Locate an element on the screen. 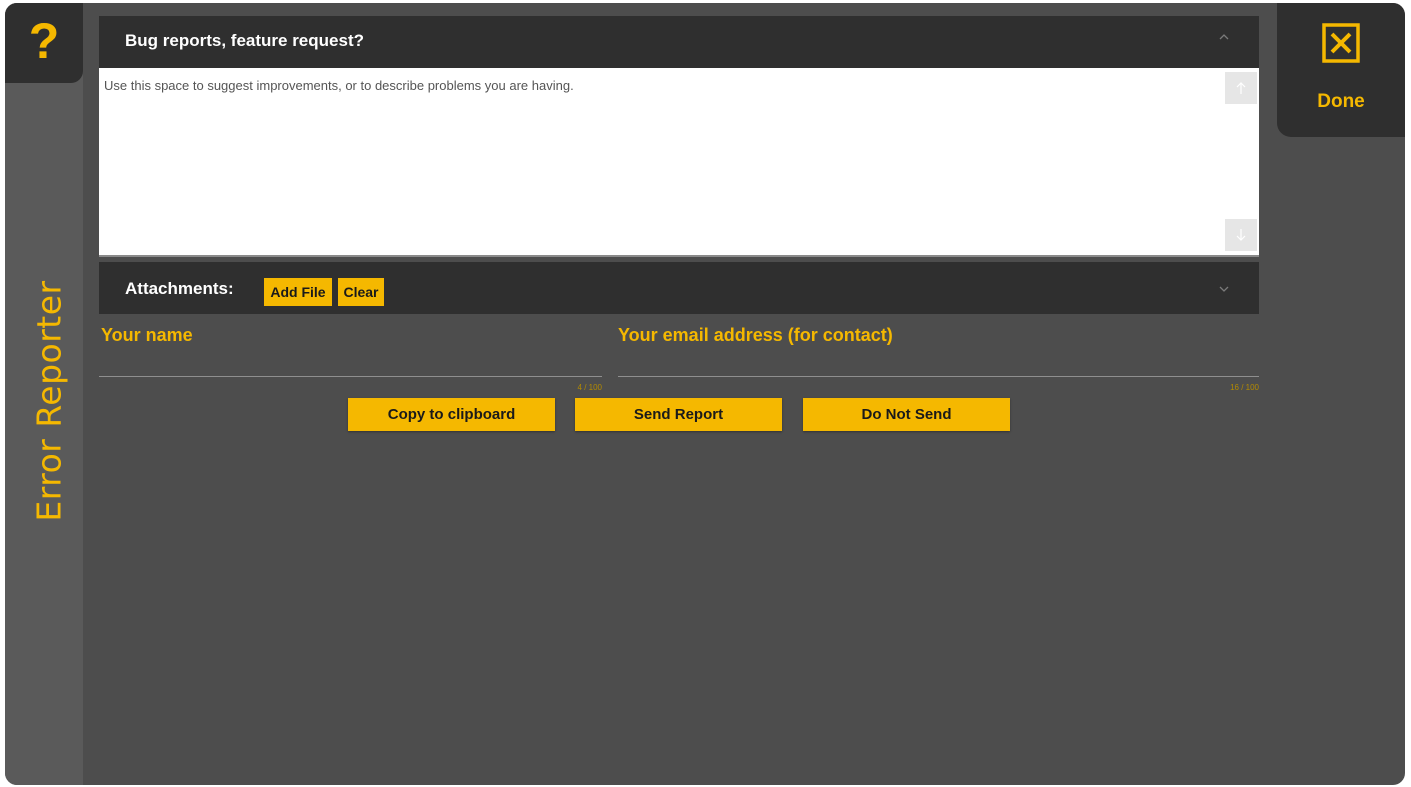  bug-report-title: Bug reports, feature request? is located at coordinates (244, 40).